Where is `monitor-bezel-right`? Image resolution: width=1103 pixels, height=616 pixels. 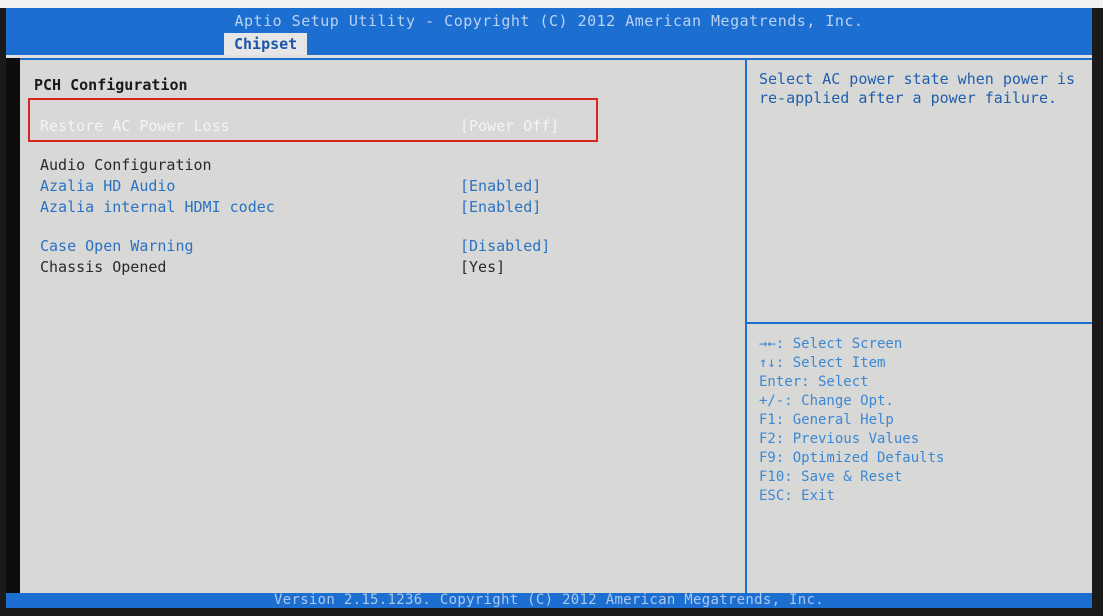 monitor-bezel-right is located at coordinates (1097, 308).